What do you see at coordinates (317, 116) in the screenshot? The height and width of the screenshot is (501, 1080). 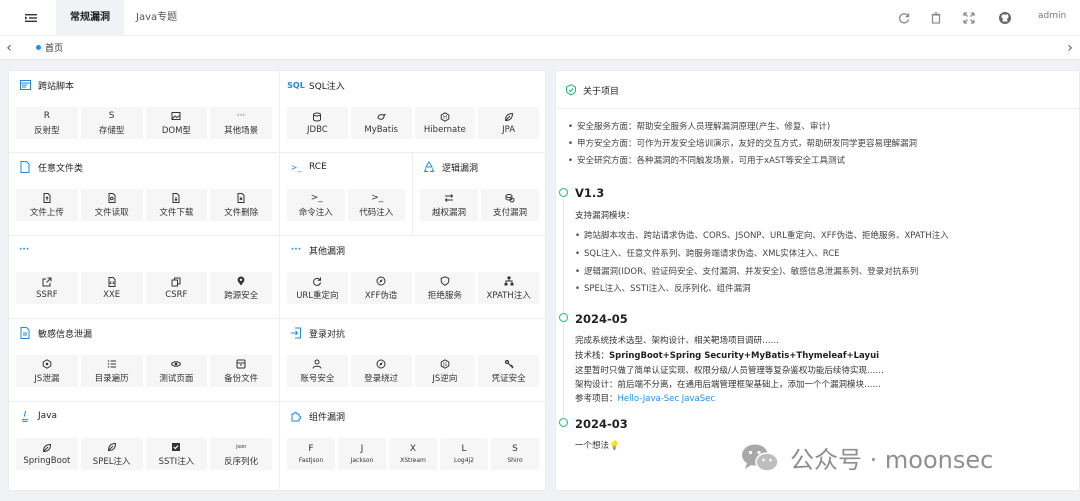 I see `database-icon` at bounding box center [317, 116].